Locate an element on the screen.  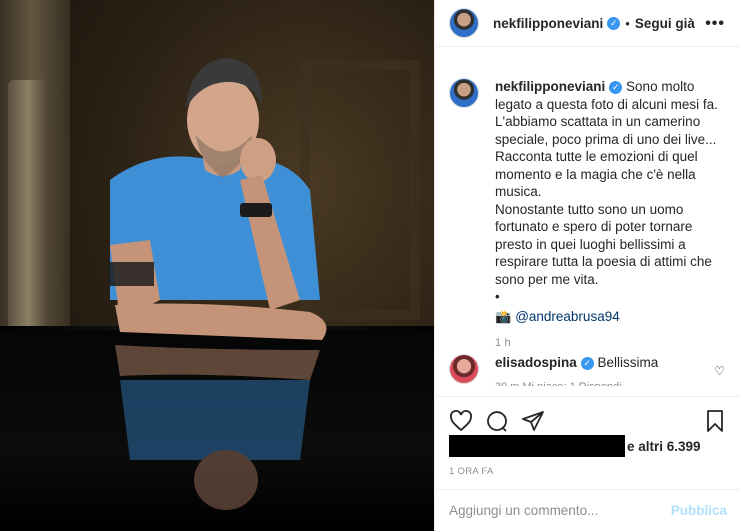
like-heart-icon is located at coordinates (461, 421).